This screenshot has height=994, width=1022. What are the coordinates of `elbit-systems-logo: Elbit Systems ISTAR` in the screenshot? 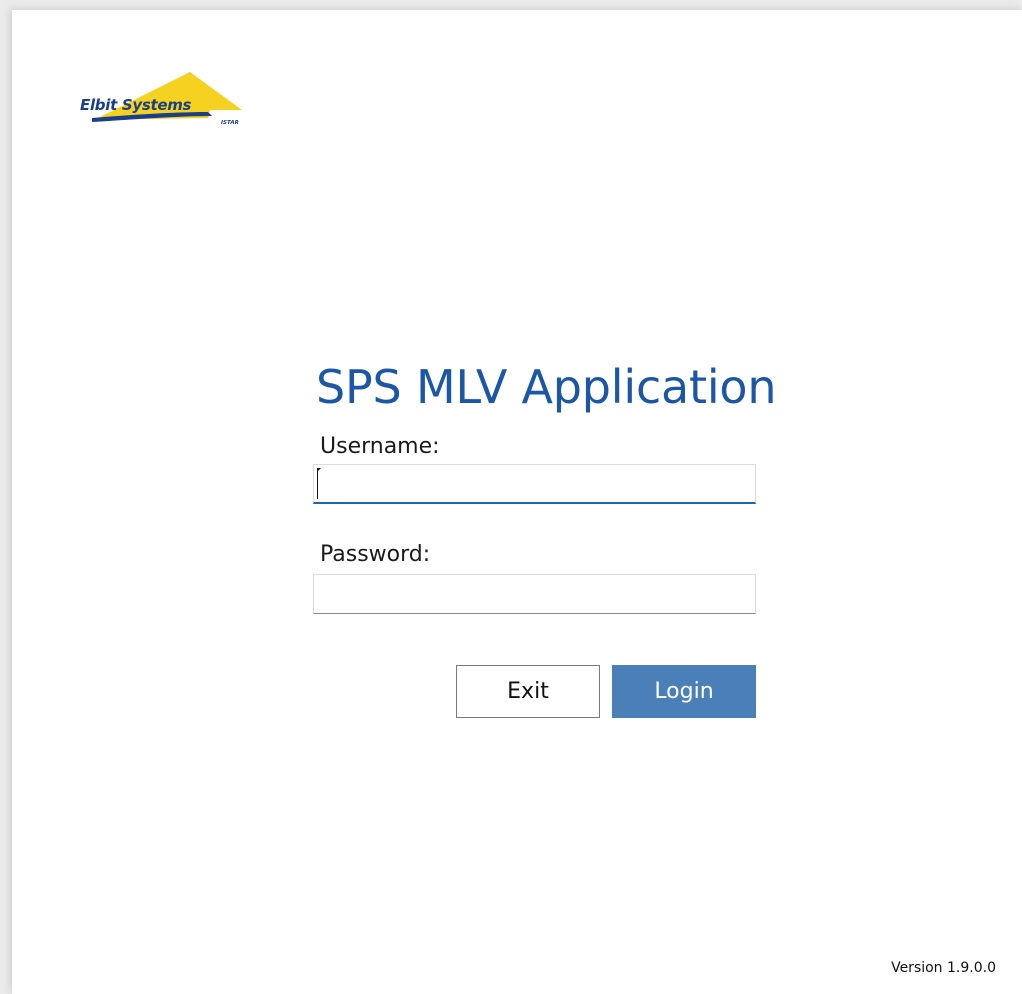 It's located at (161, 98).